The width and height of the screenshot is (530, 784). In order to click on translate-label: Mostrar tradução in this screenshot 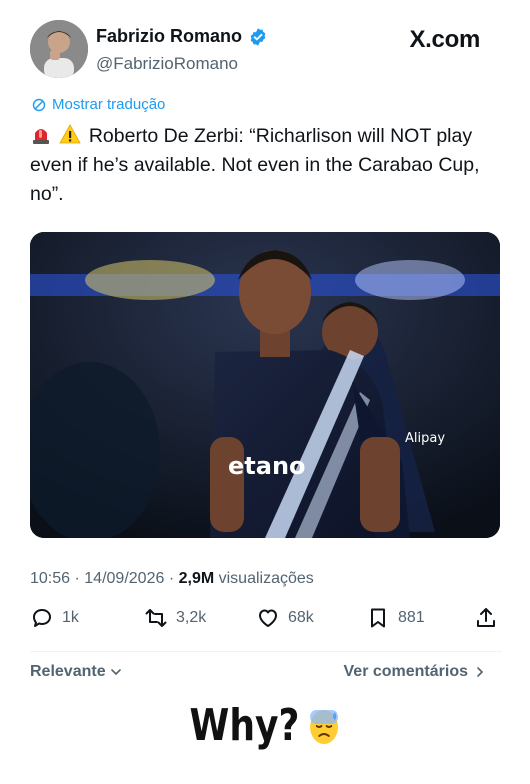, I will do `click(108, 104)`.